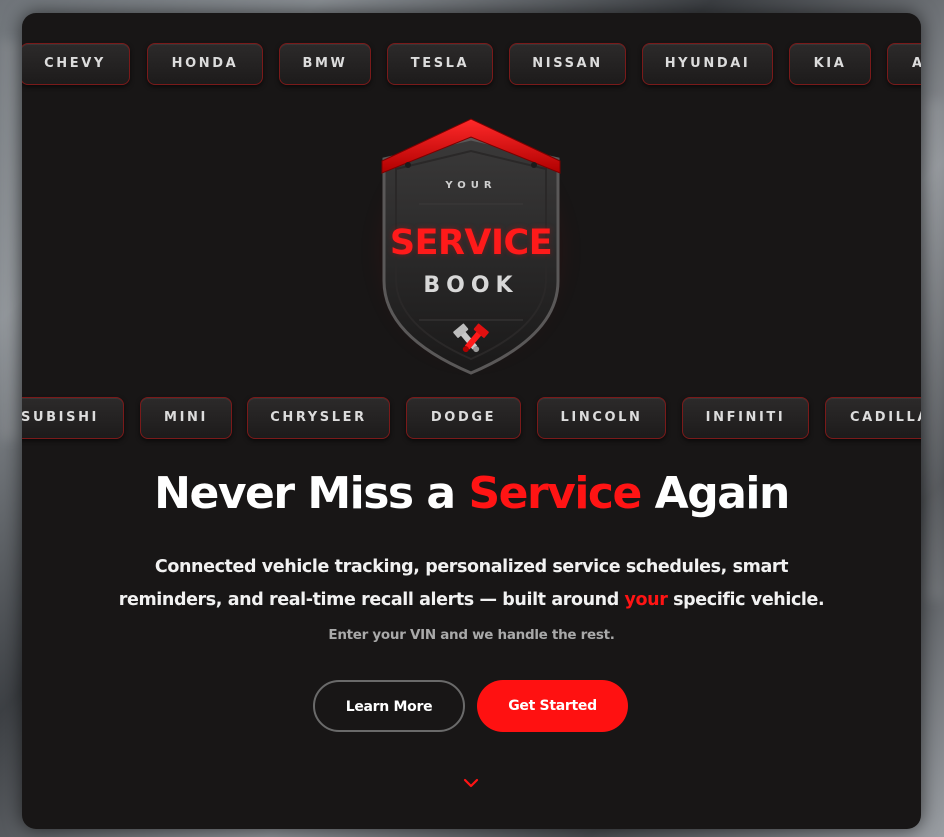 This screenshot has height=837, width=944. Describe the element at coordinates (745, 418) in the screenshot. I see `brand-chip-infiniti: INFINITI` at that location.